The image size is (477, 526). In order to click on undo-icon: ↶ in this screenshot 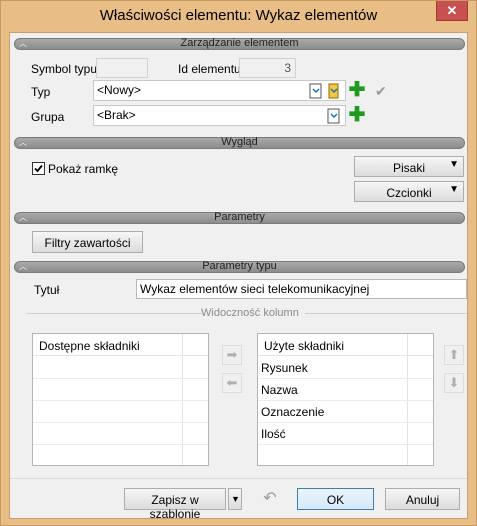, I will do `click(270, 499)`.